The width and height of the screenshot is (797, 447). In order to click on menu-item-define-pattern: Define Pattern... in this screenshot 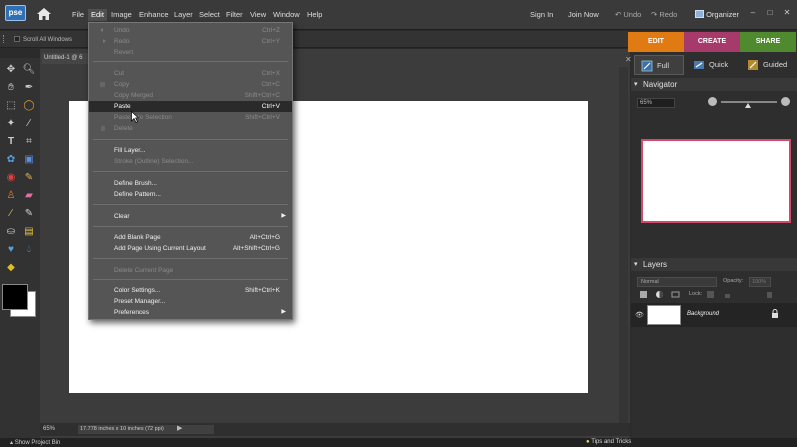, I will do `click(190, 194)`.